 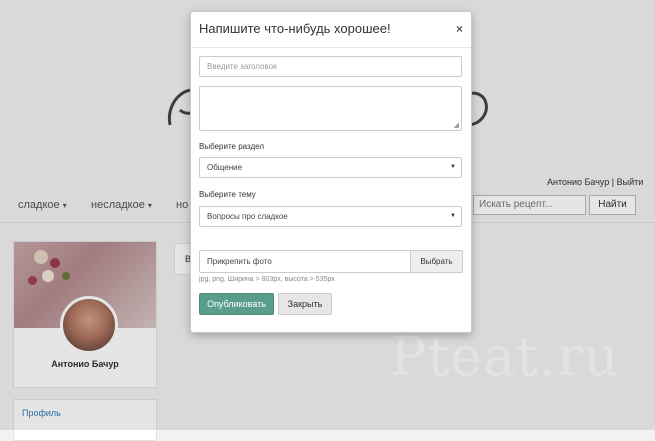 What do you see at coordinates (330, 216) in the screenshot?
I see `topic-select: Вопросы про сладкое ▼` at bounding box center [330, 216].